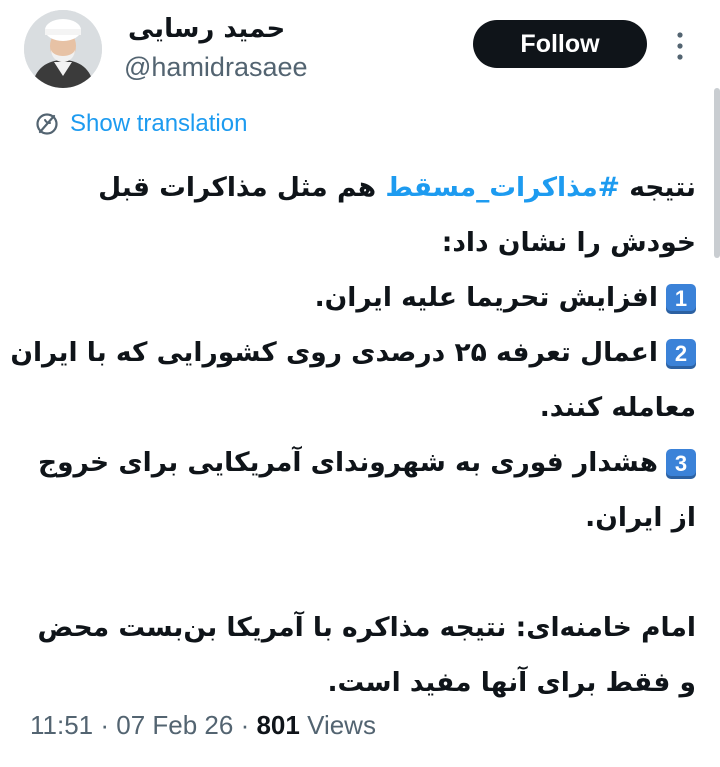  What do you see at coordinates (511, 682) in the screenshot?
I see `quote-line-2: و فقط برای آنها مفید است.` at bounding box center [511, 682].